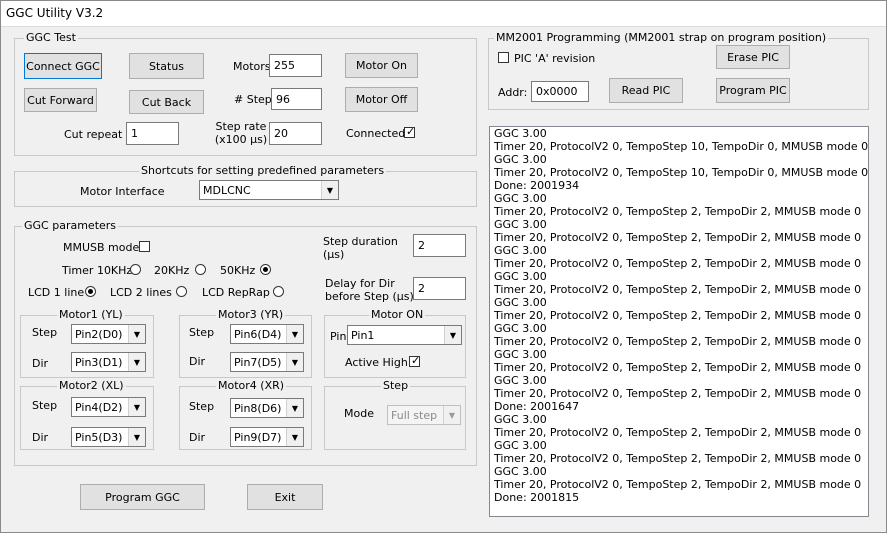 This screenshot has height=533, width=887. Describe the element at coordinates (397, 314) in the screenshot. I see `motor-on-group-label: Motor ON` at that location.